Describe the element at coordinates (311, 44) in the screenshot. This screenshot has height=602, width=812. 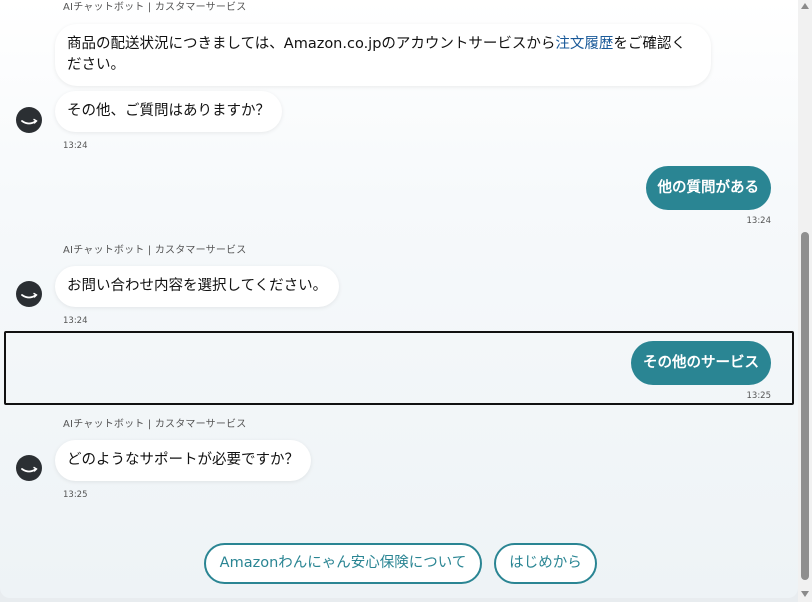
I see `message-text: 商品の配送状況につきましては、Amazon.co.jpのアカウントサービスから` at that location.